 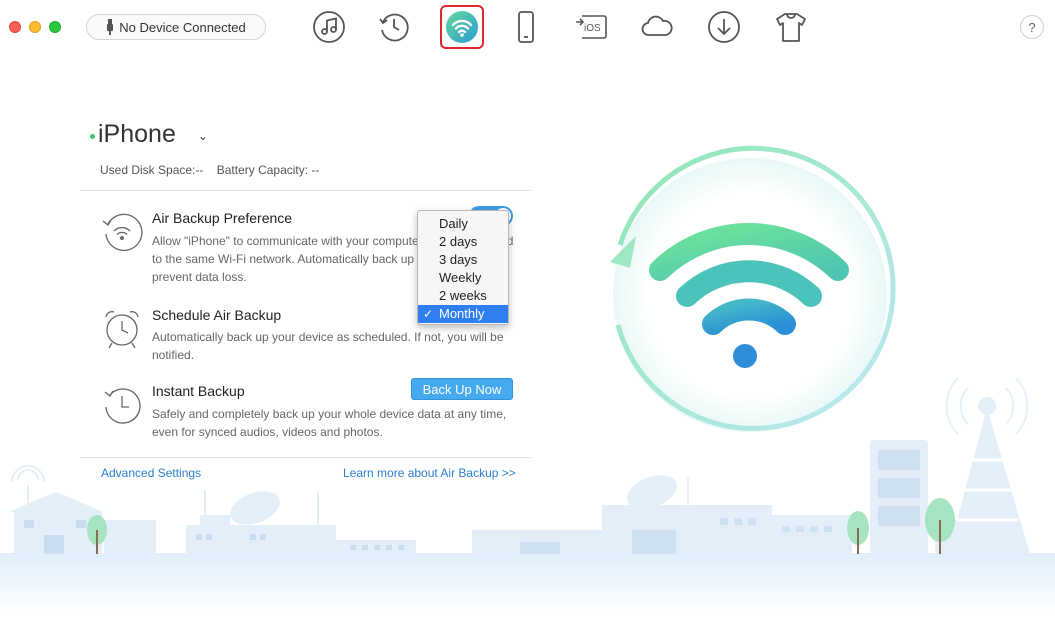 I want to click on cloud-icon, so click(x=657, y=25).